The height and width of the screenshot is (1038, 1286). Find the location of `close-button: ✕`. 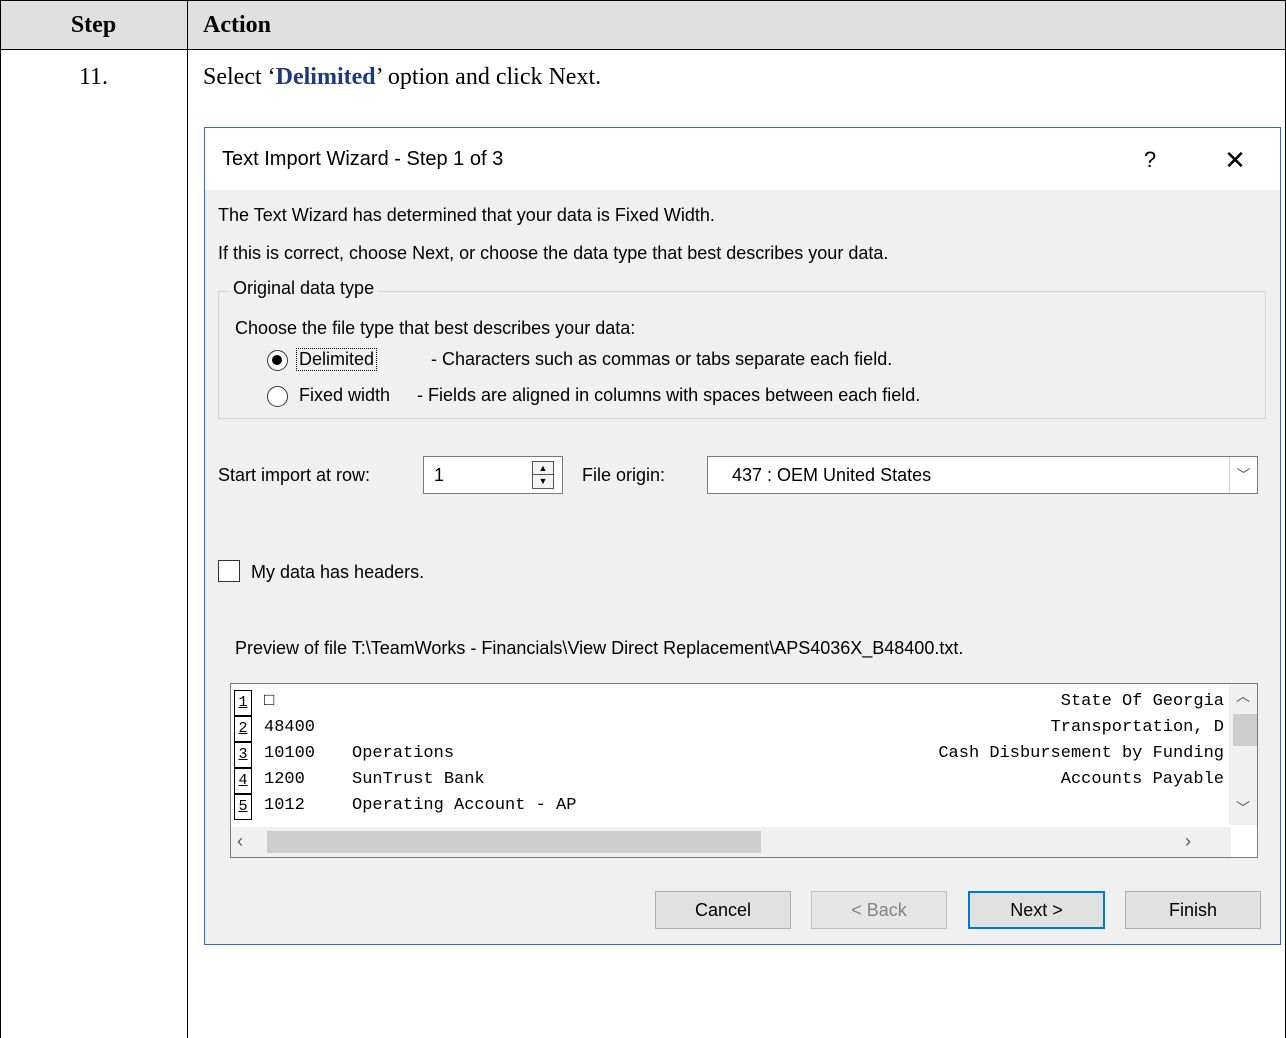

close-button: ✕ is located at coordinates (1235, 160).